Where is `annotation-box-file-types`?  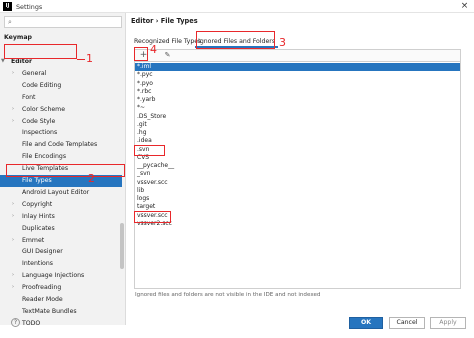 annotation-box-file-types is located at coordinates (65, 170).